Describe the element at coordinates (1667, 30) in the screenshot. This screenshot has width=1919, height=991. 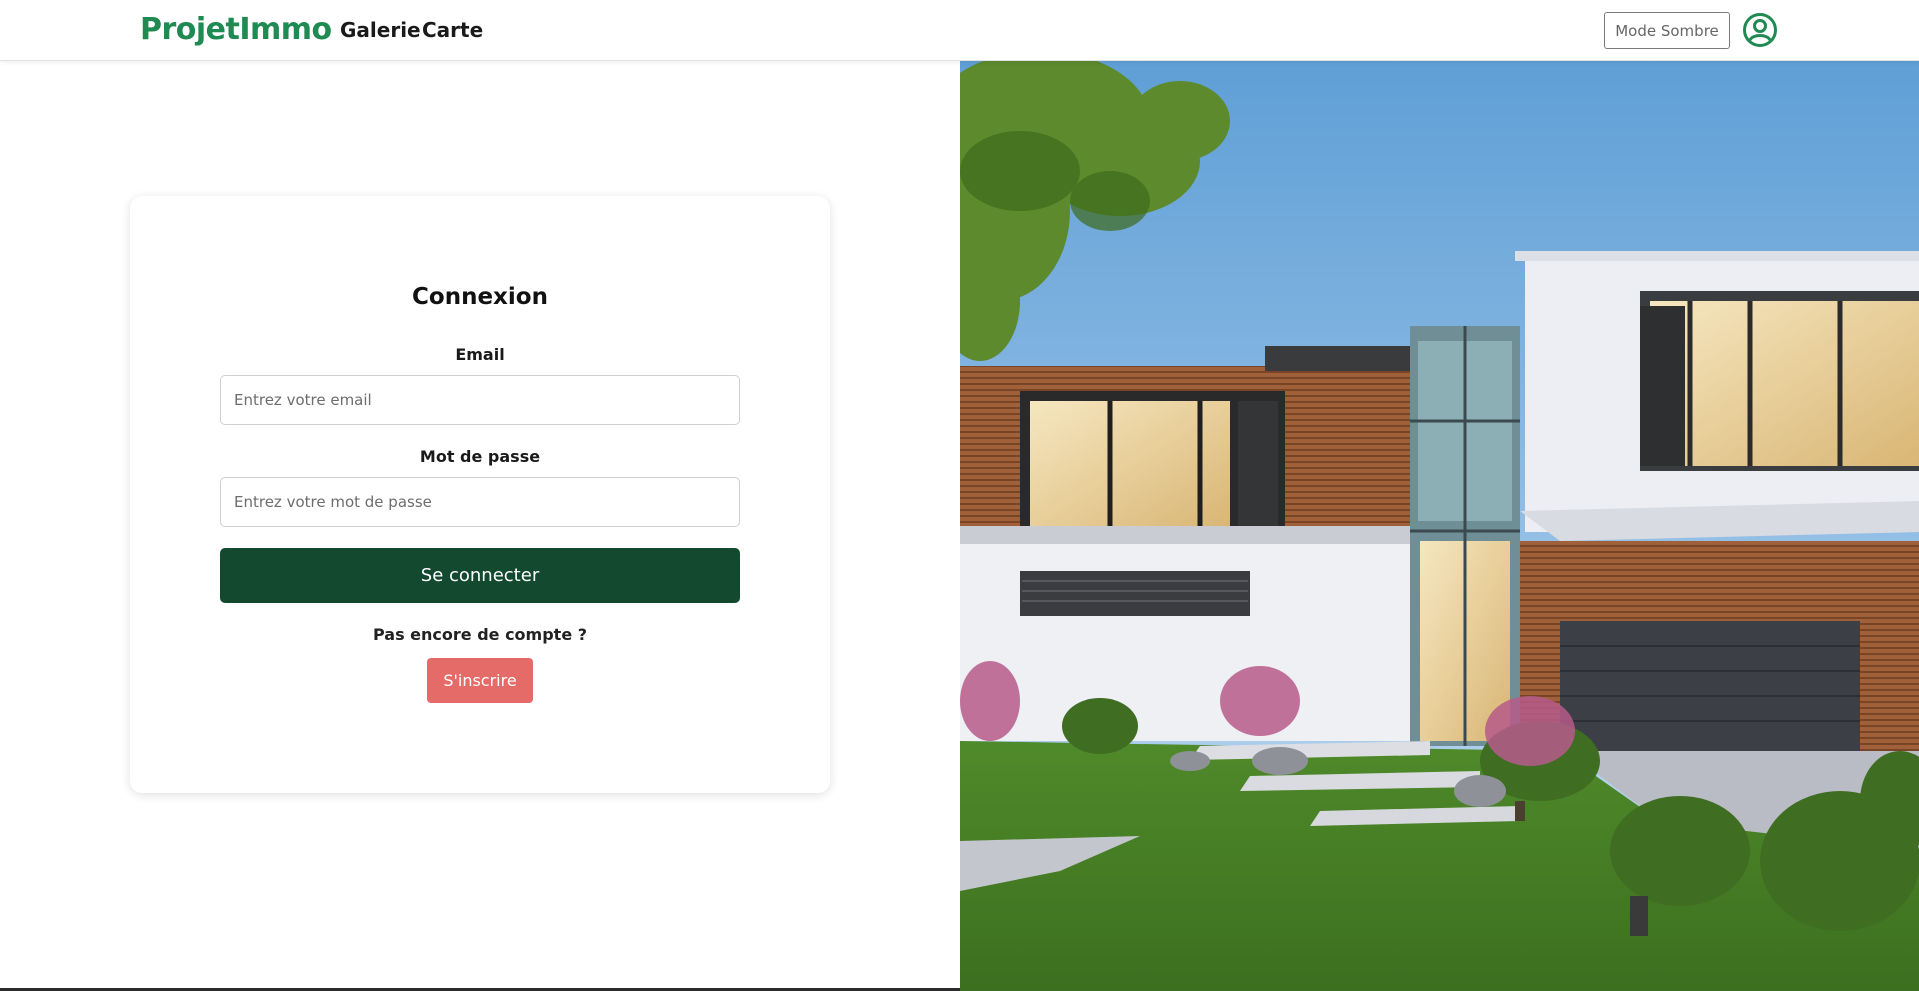
I see `dark-mode-button: Mode Sombre` at that location.